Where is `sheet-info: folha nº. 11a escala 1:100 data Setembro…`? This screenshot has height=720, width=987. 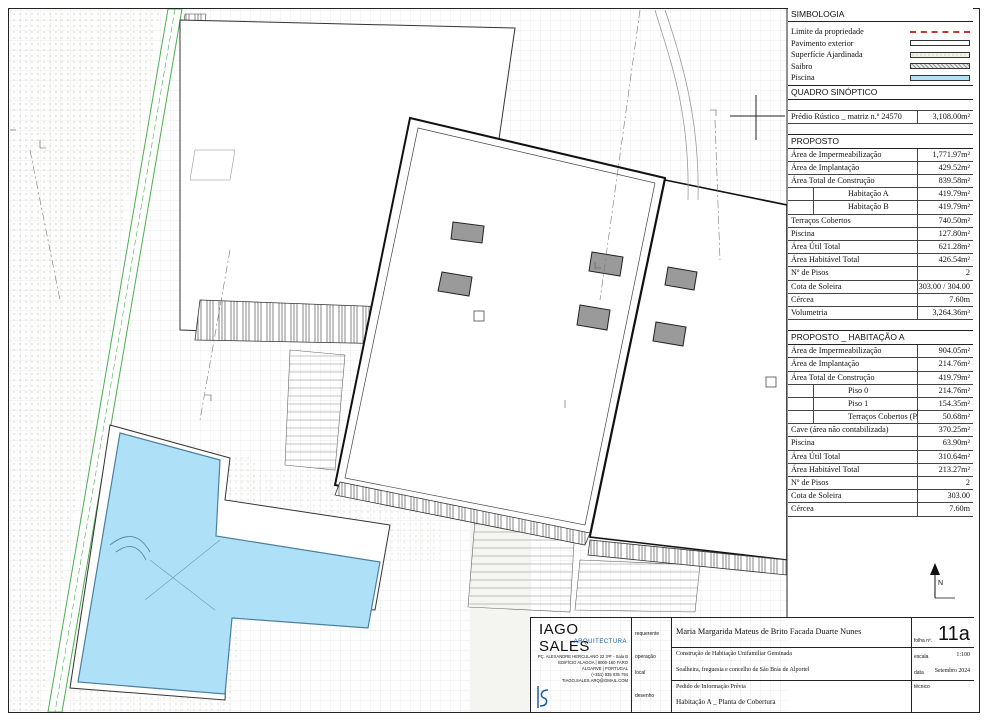 sheet-info: folha nº. 11a escala 1:100 data Setembro… is located at coordinates (942, 665).